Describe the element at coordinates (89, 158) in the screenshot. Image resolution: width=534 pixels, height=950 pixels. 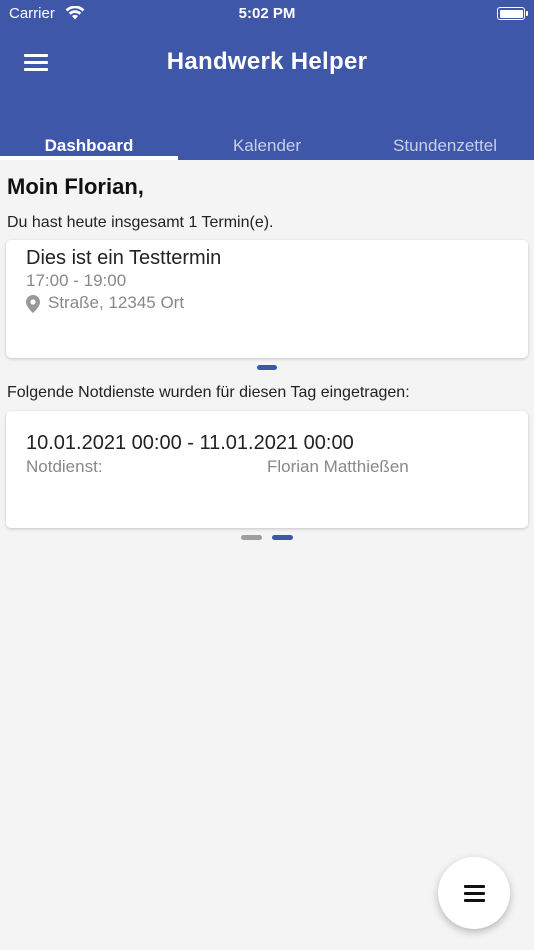
I see `tab-indicator` at that location.